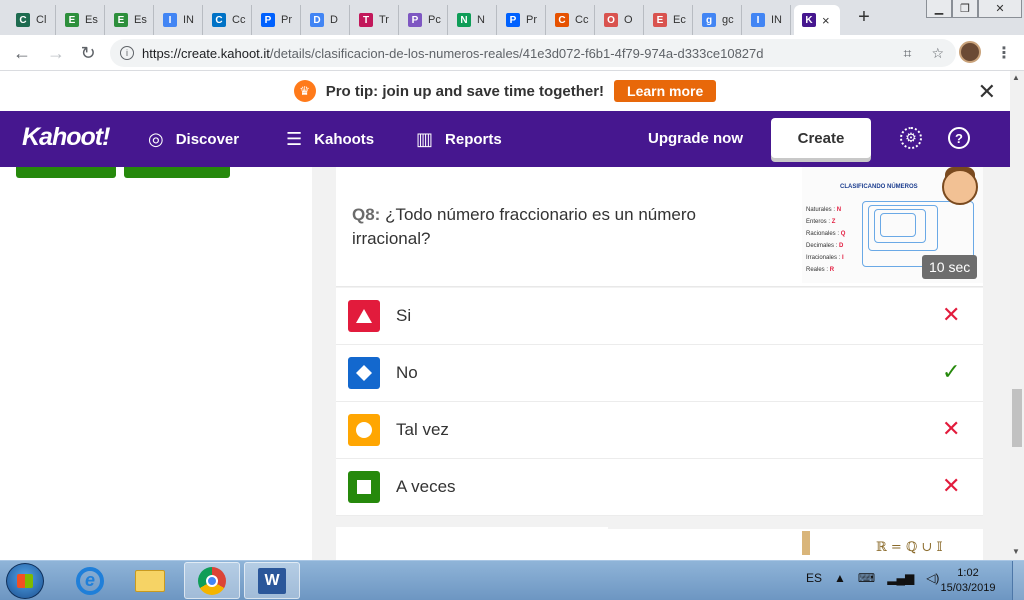 Image resolution: width=1024 pixels, height=600 pixels. What do you see at coordinates (659, 430) in the screenshot?
I see `answer-row: Tal vez ✕` at bounding box center [659, 430].